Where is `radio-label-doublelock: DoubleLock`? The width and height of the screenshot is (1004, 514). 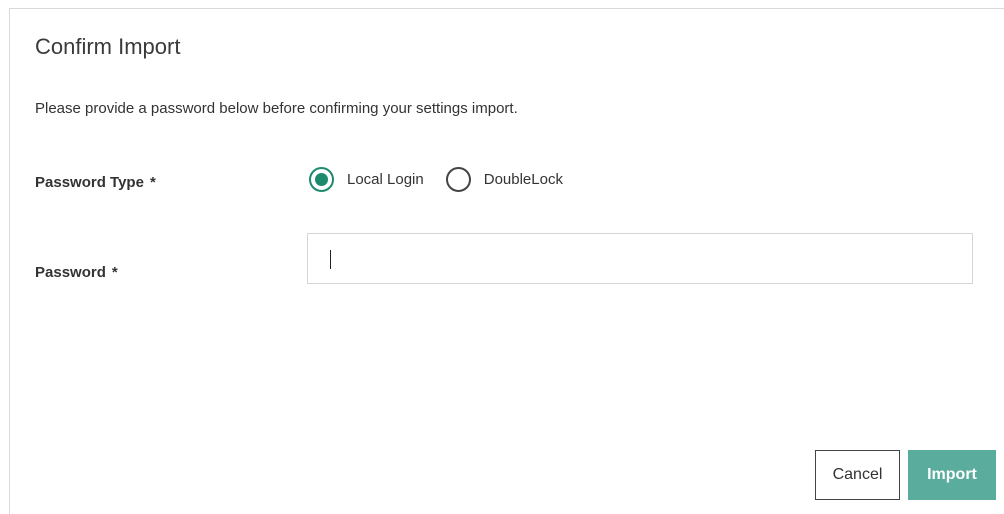
radio-label-doublelock: DoubleLock is located at coordinates (523, 179).